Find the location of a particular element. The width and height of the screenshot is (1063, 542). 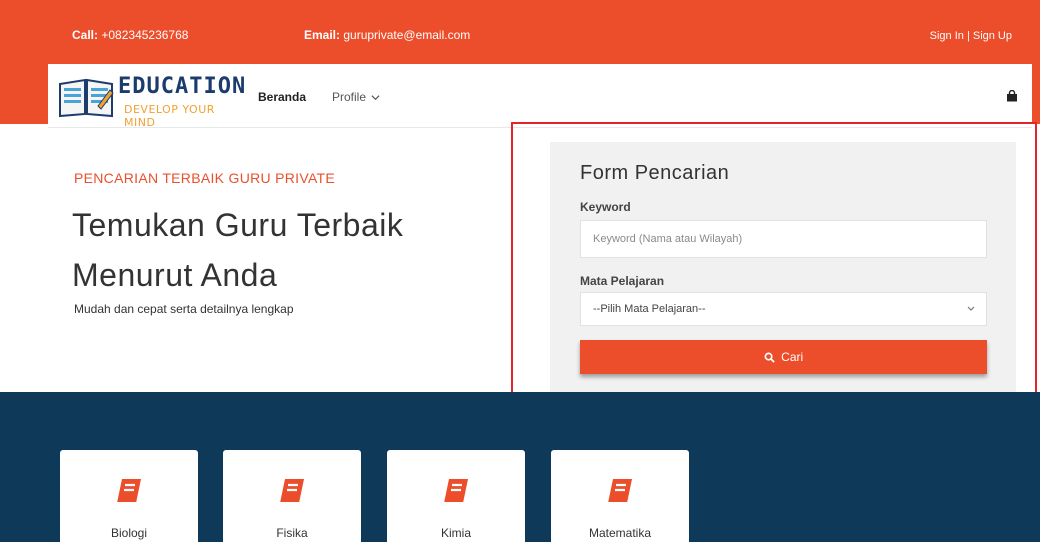

open-book-logo-icon is located at coordinates (86, 98).